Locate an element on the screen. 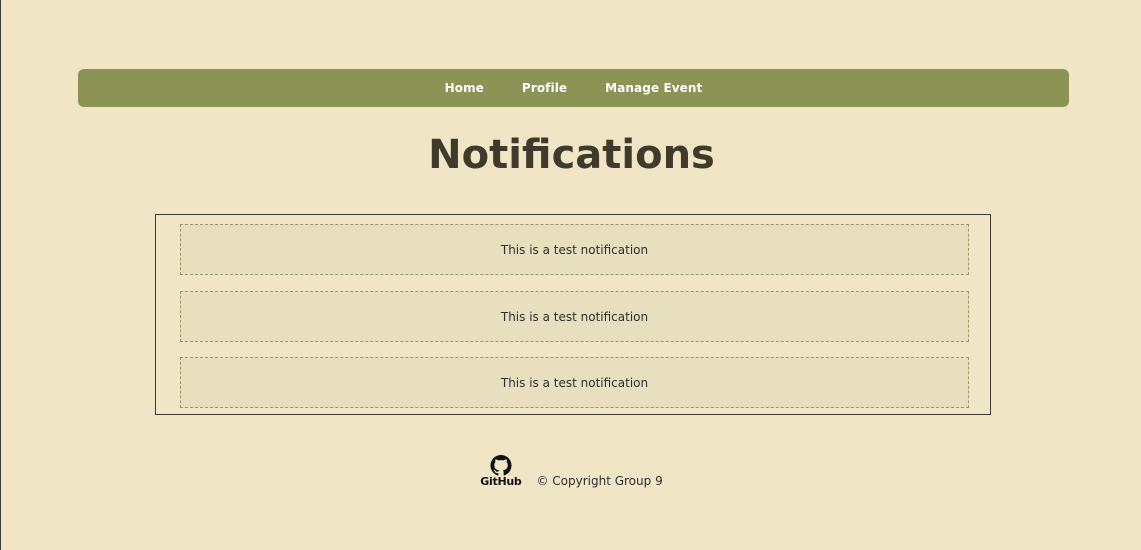 This screenshot has width=1141, height=550. nav-link-profile: Profile is located at coordinates (544, 88).